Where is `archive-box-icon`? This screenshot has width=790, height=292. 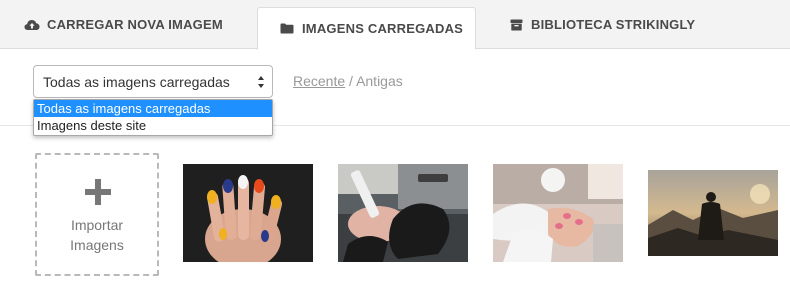
archive-box-icon is located at coordinates (516, 25).